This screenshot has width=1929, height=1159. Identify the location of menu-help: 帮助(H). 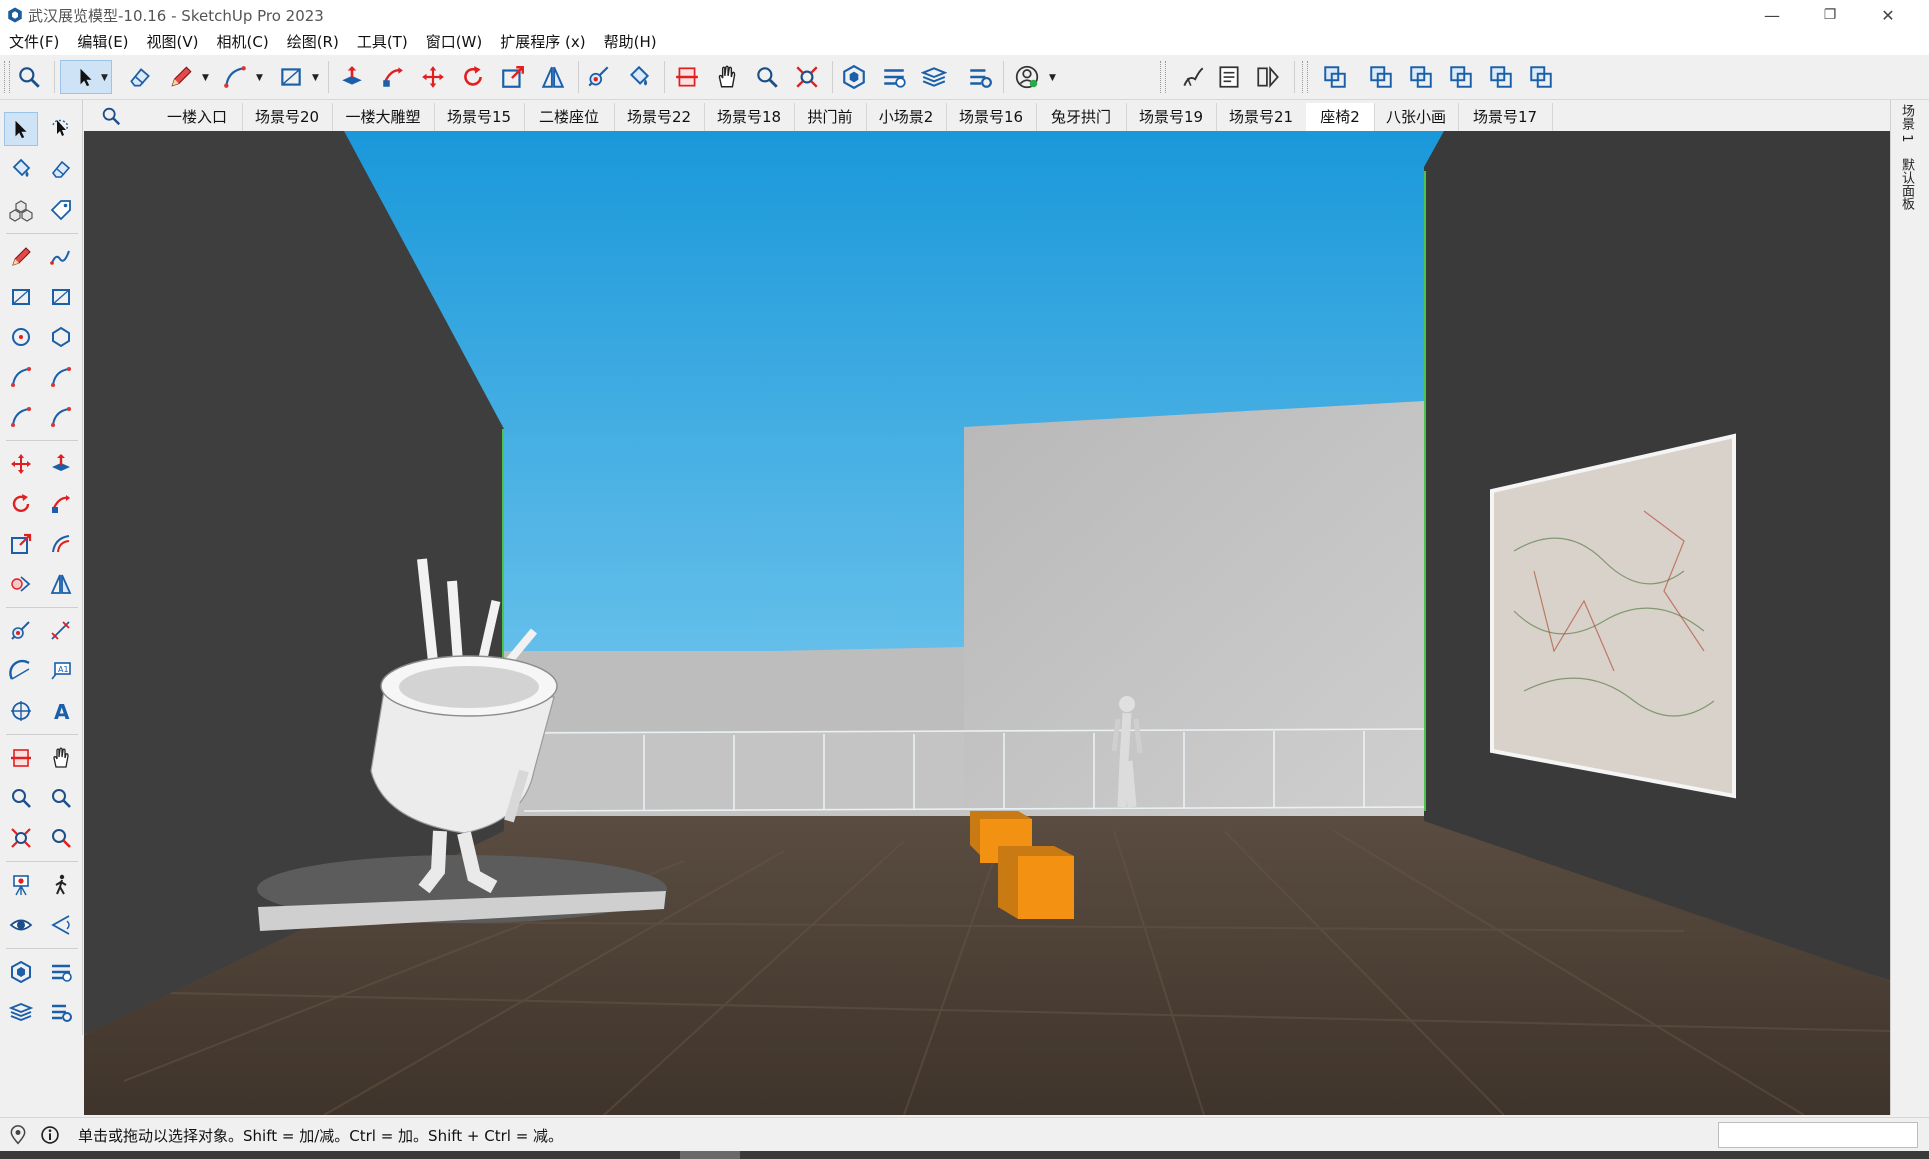
(630, 42).